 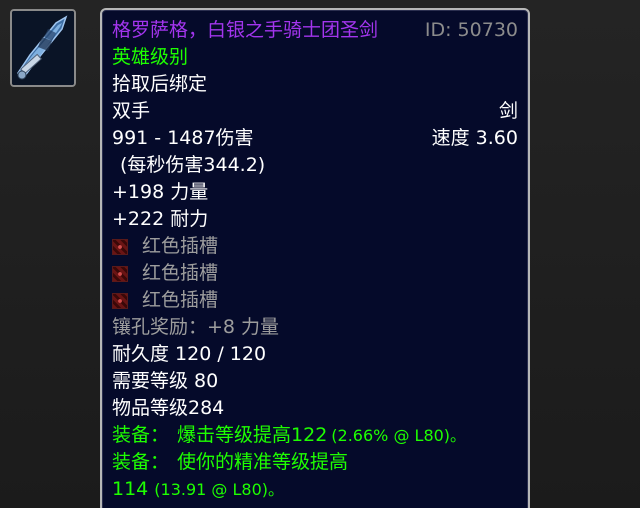 I want to click on equip-effect-row: 装备： 使你的精准等级提高, so click(x=315, y=462).